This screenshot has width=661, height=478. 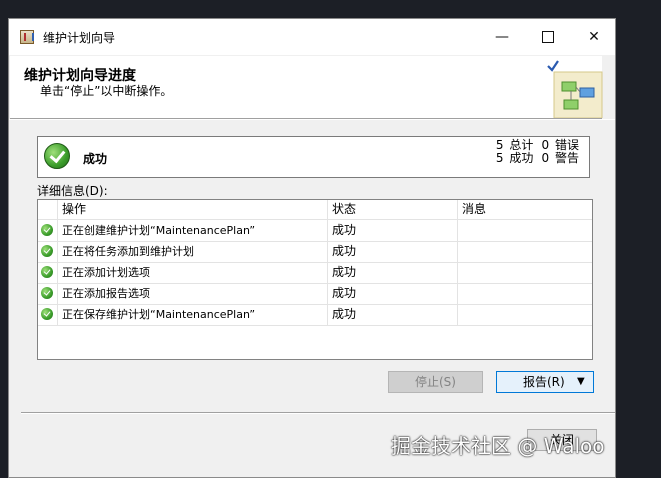 I want to click on table-row: 正在保存维护计划“MaintenancePlan” 成功, so click(x=315, y=315).